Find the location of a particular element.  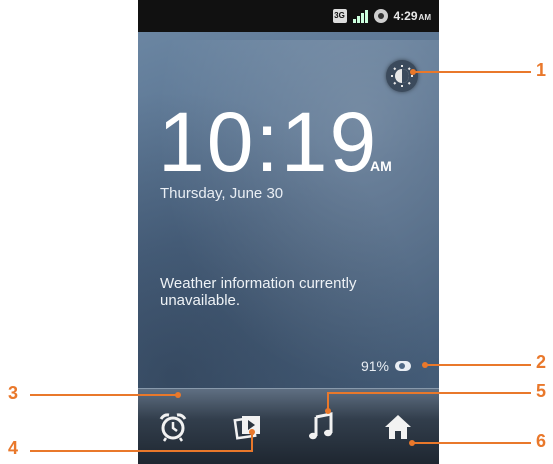

clock-time: 10:19 is located at coordinates (268, 142).